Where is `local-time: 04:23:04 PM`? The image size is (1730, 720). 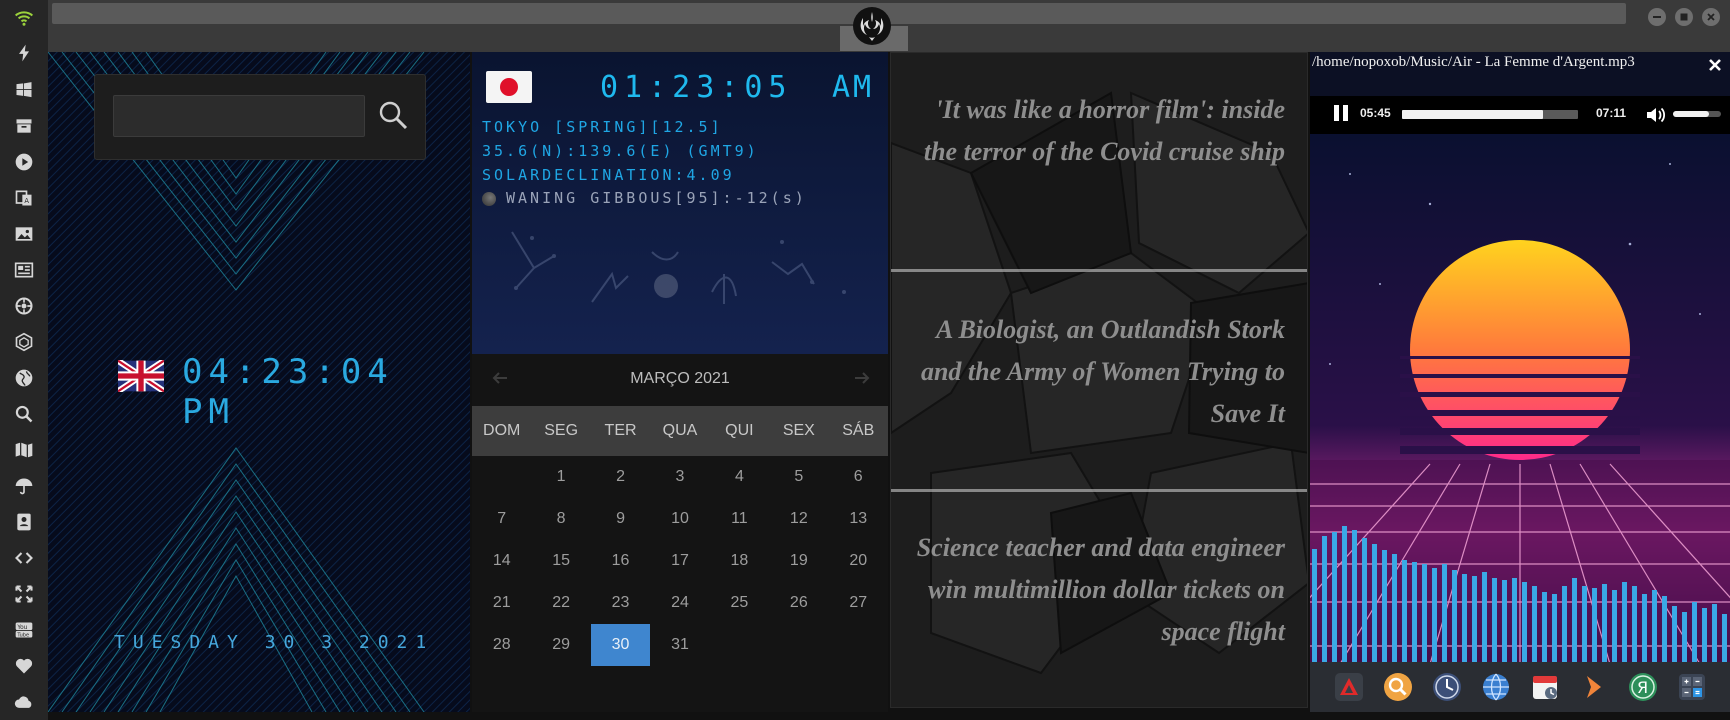 local-time: 04:23:04 PM is located at coordinates (288, 392).